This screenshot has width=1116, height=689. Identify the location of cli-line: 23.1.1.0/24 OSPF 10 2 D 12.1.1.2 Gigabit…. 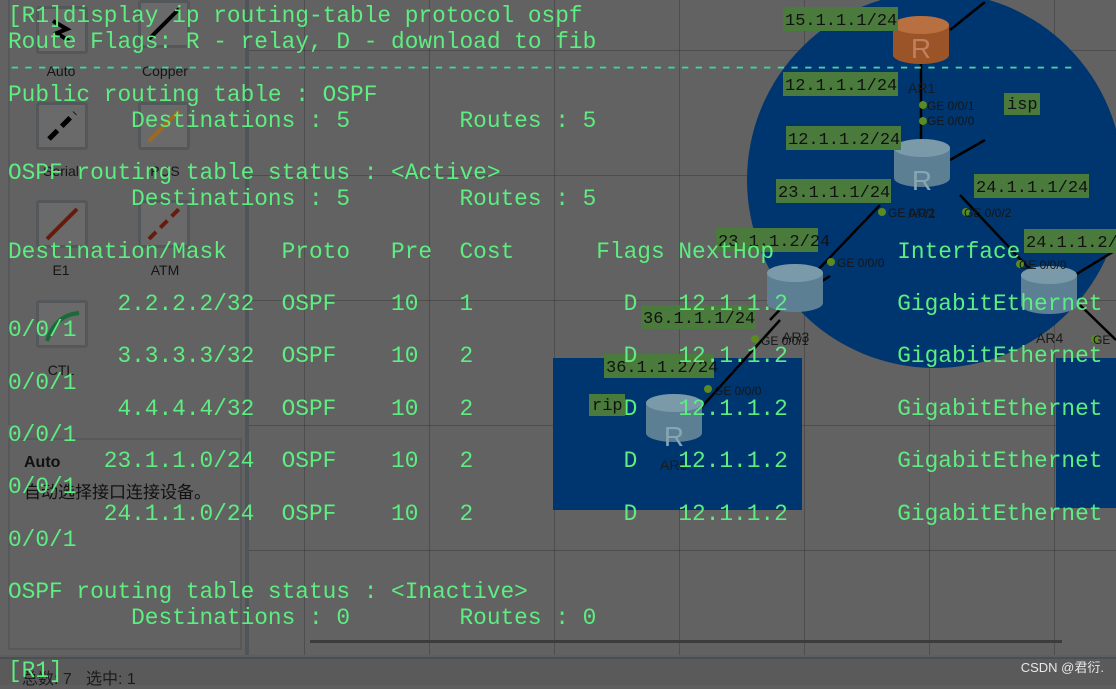
(555, 461).